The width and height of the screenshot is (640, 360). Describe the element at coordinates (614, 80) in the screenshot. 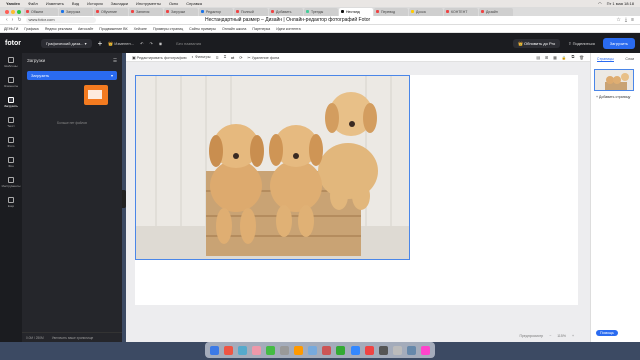

I see `page-thumbnail` at that location.